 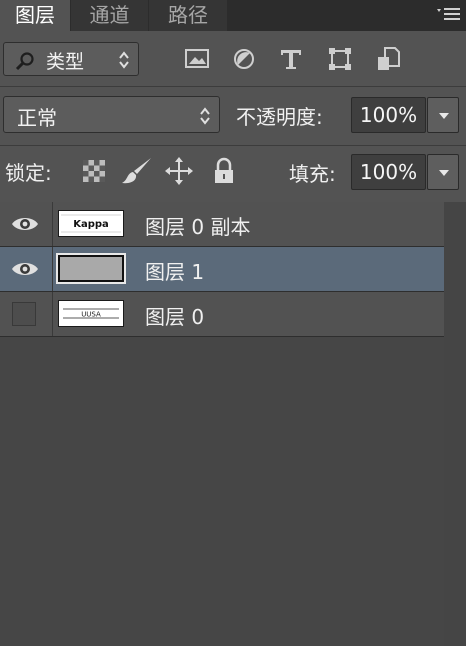 I want to click on layer-name: 图层 0 副本, so click(x=197, y=225).